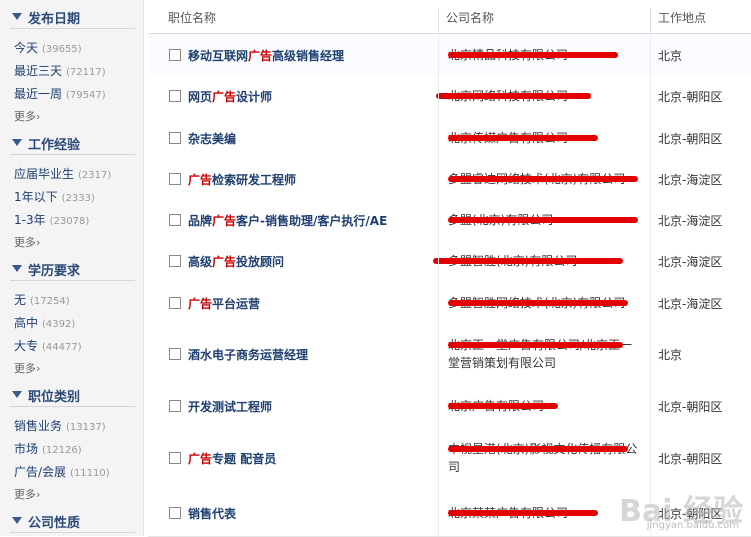  I want to click on table-row: 广告专题 配音员中视星港(北京)影视文化传播有限公司北京-朝阳区, so click(449, 458).